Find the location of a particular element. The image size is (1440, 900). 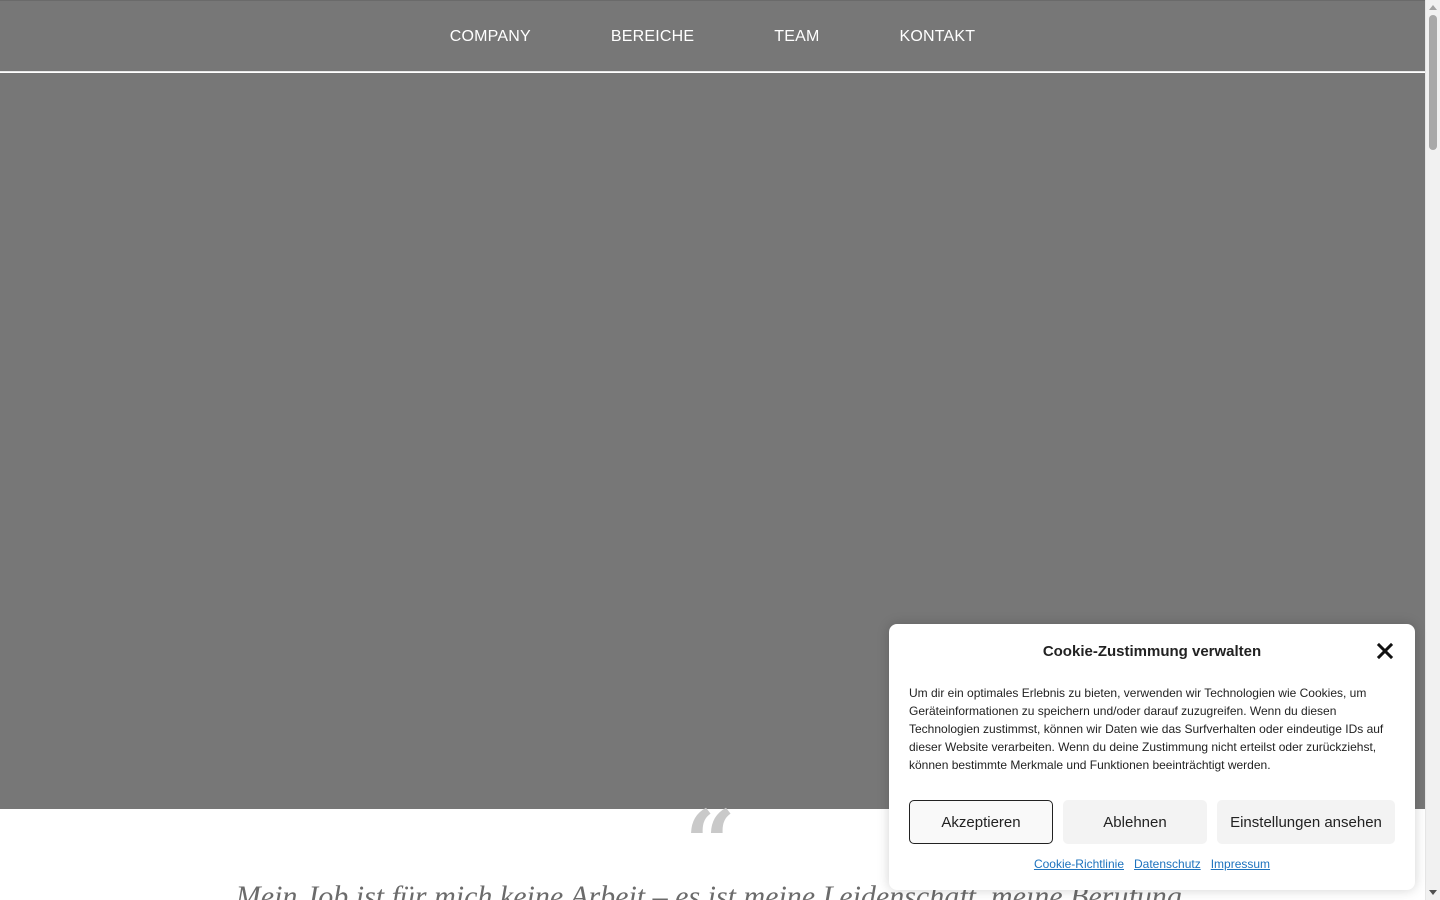

close-icon is located at coordinates (1385, 651).